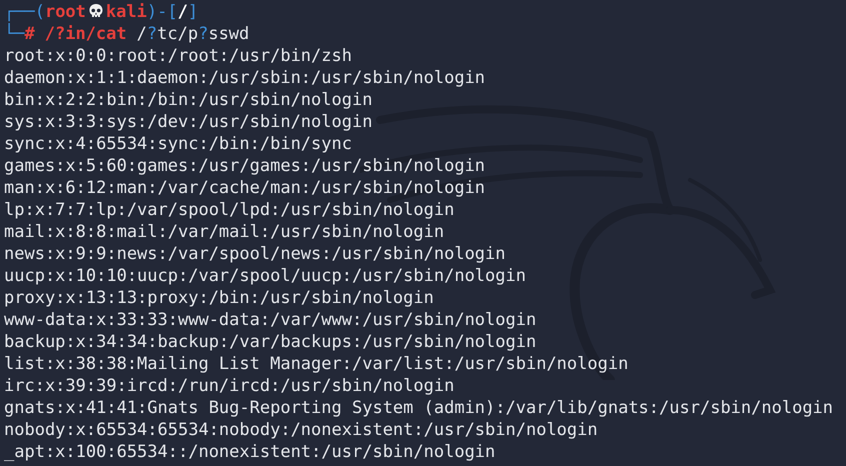  I want to click on prompt-host: kali, so click(126, 12).